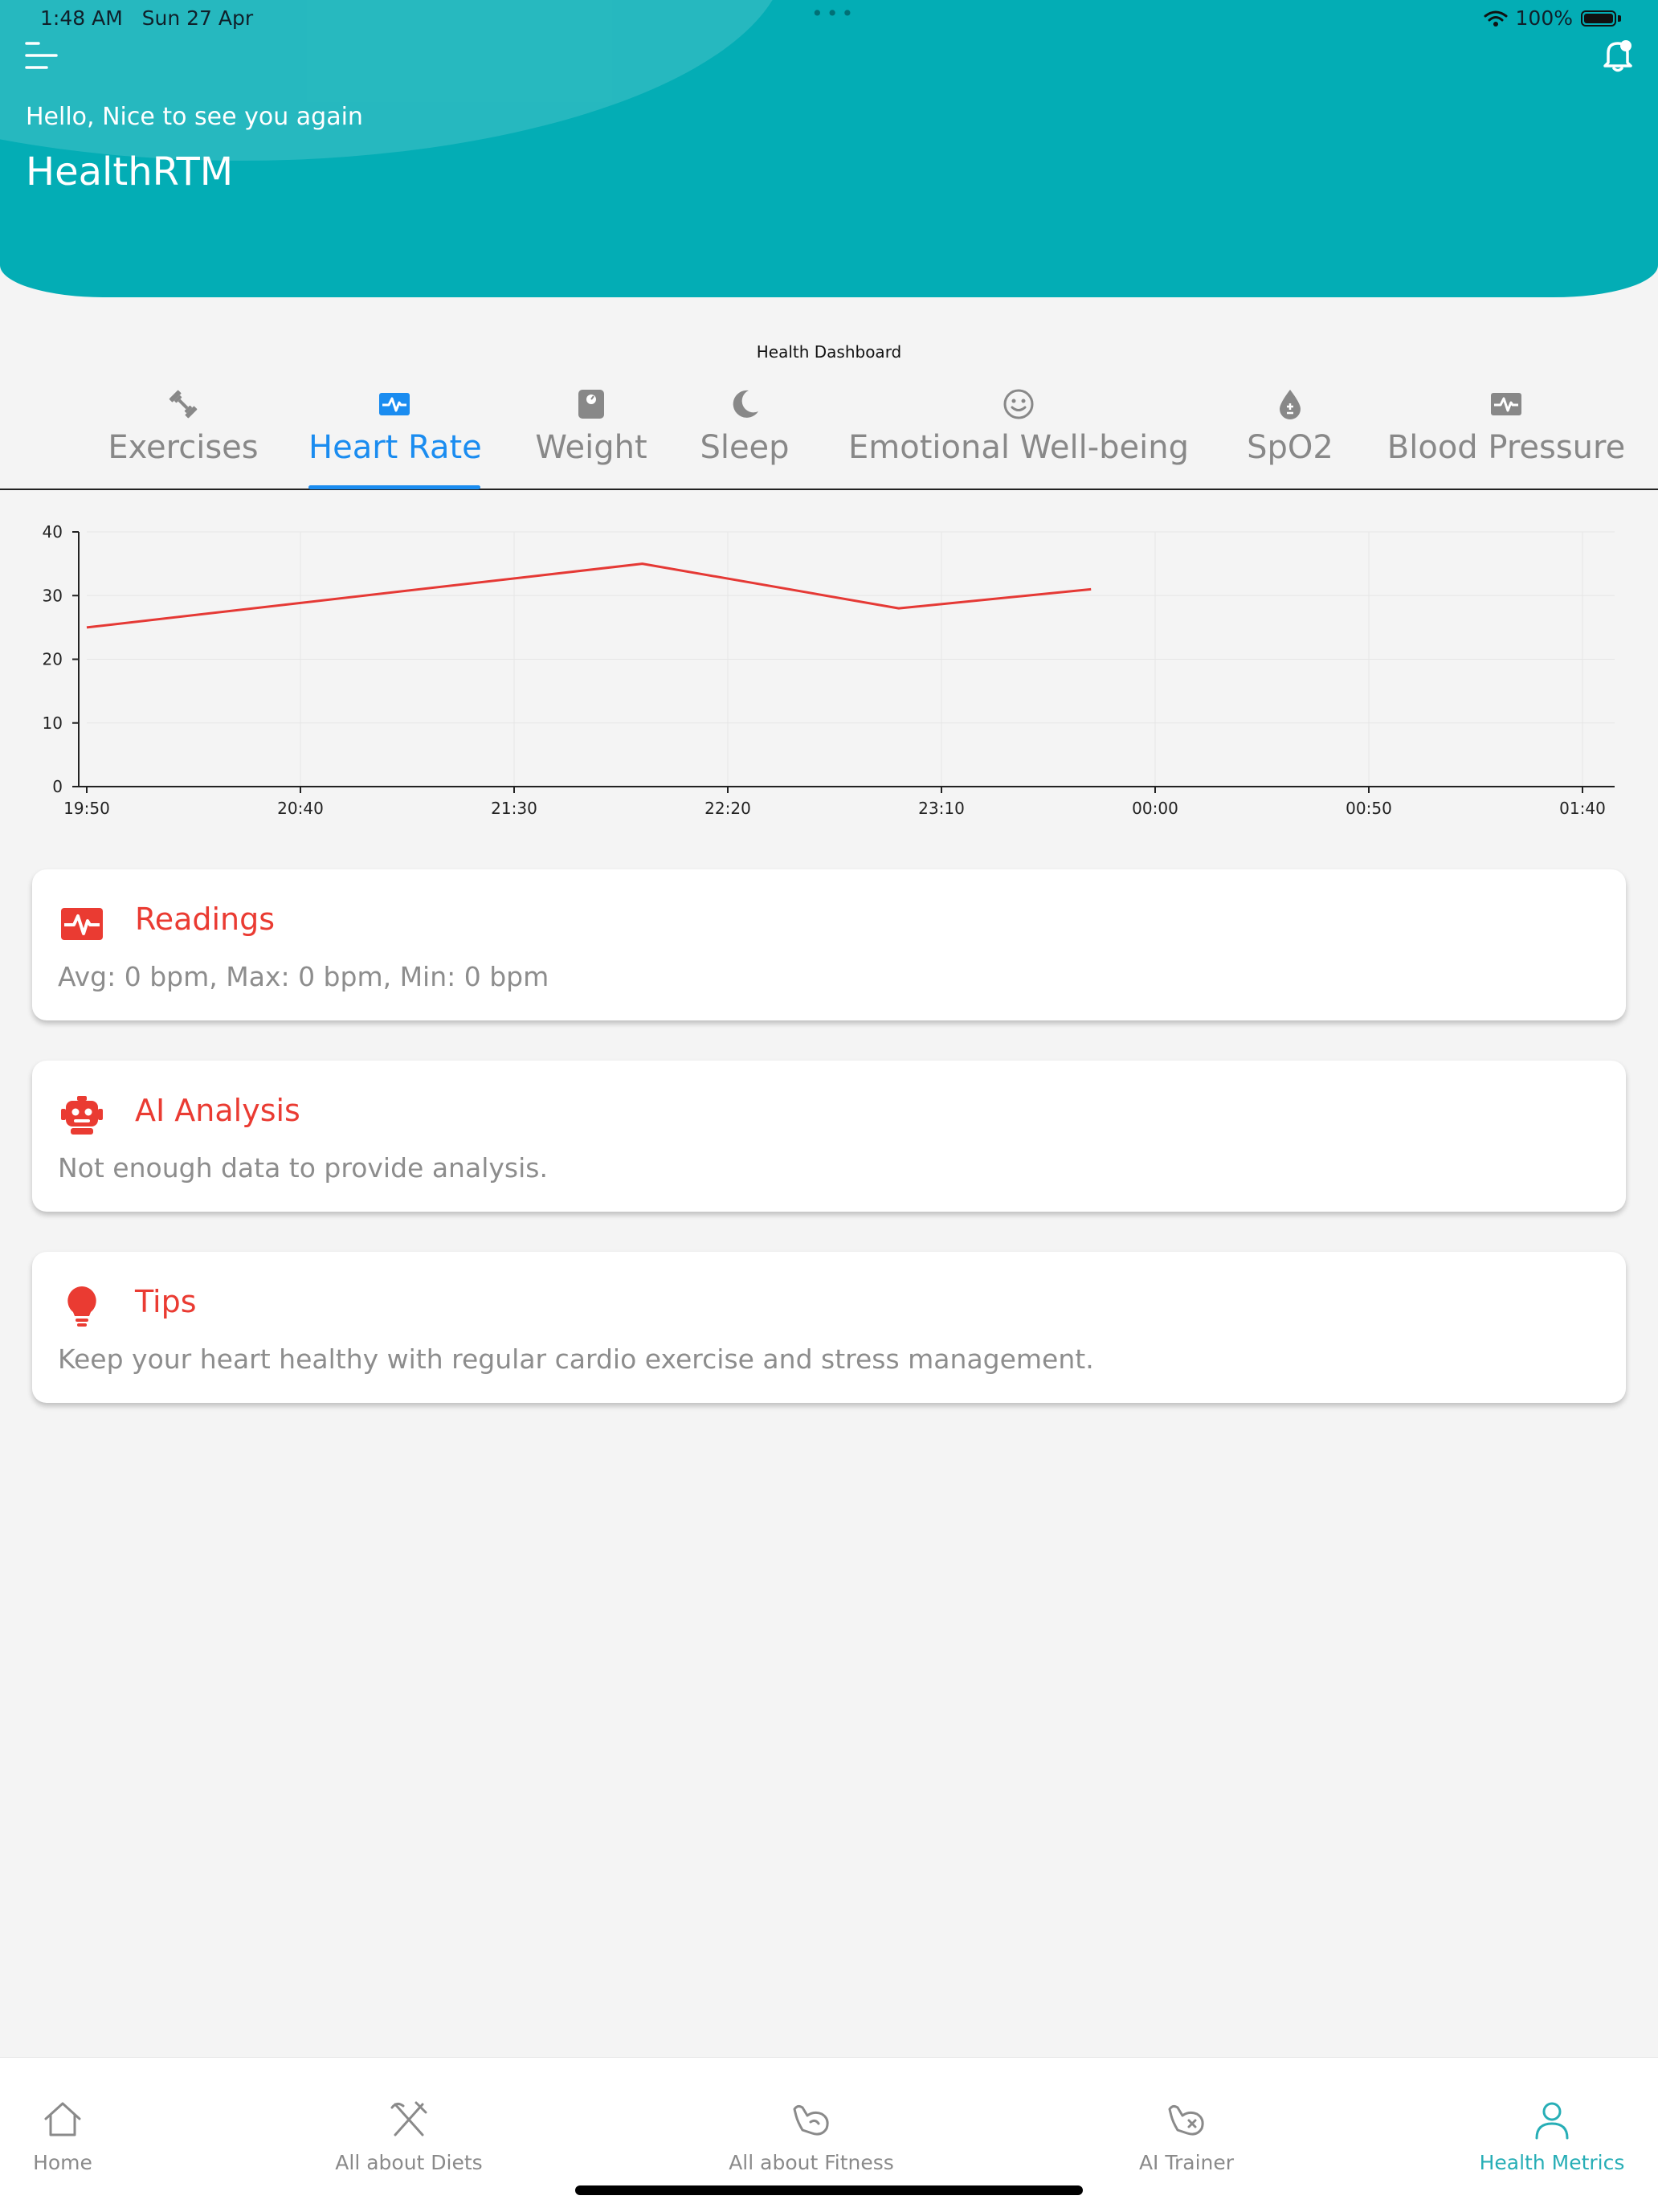 This screenshot has width=1658, height=2212. I want to click on y-tick-label: 20, so click(53, 659).